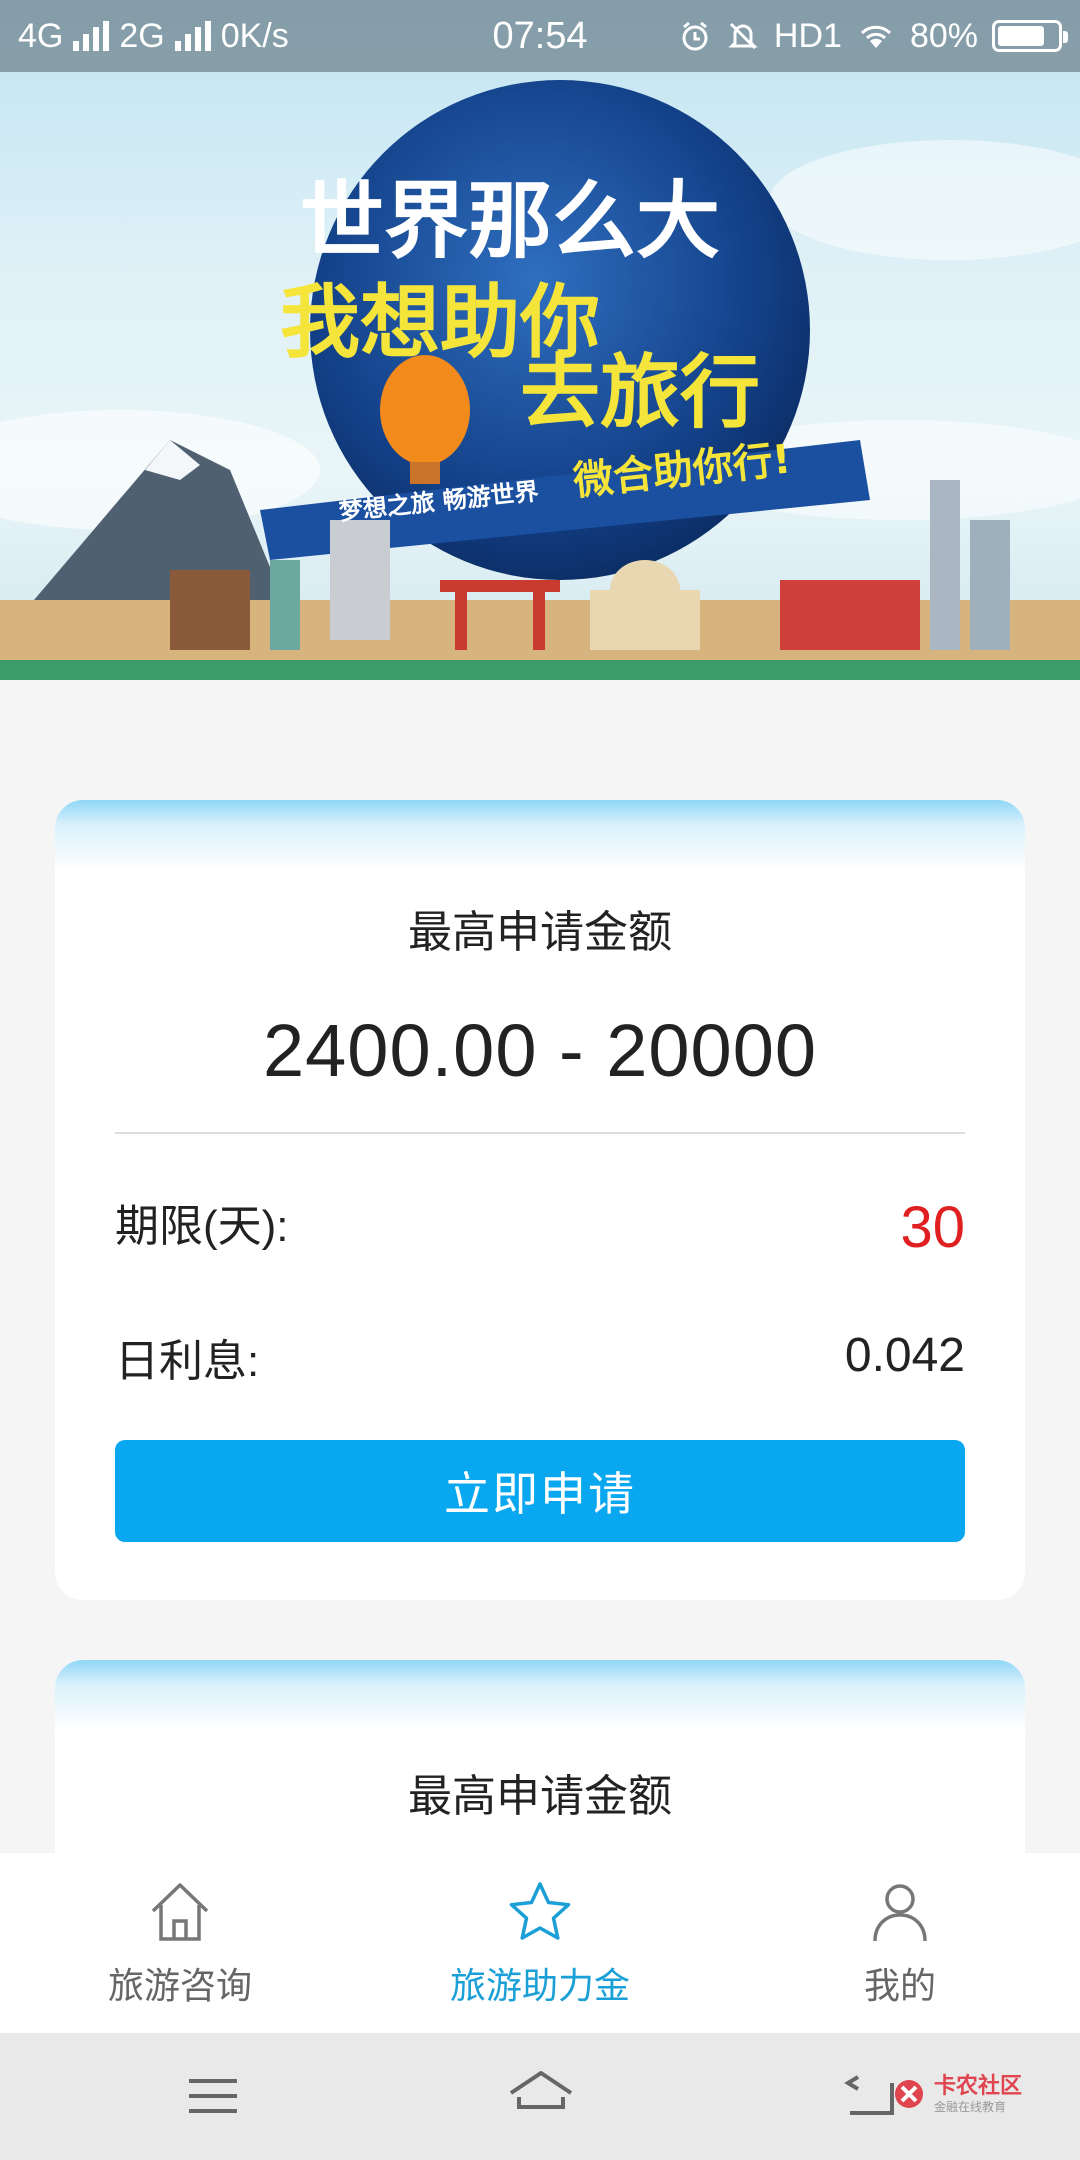 Image resolution: width=1080 pixels, height=2160 pixels. I want to click on watermark-main: 卡农社区, so click(977, 2085).